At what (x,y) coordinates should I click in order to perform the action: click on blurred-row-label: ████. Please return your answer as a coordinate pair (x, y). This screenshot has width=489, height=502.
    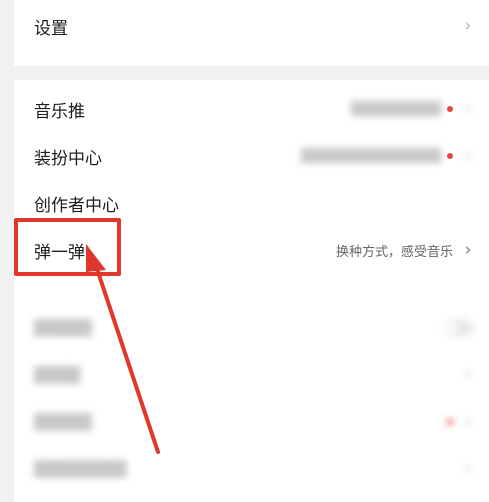
    Looking at the image, I should click on (57, 375).